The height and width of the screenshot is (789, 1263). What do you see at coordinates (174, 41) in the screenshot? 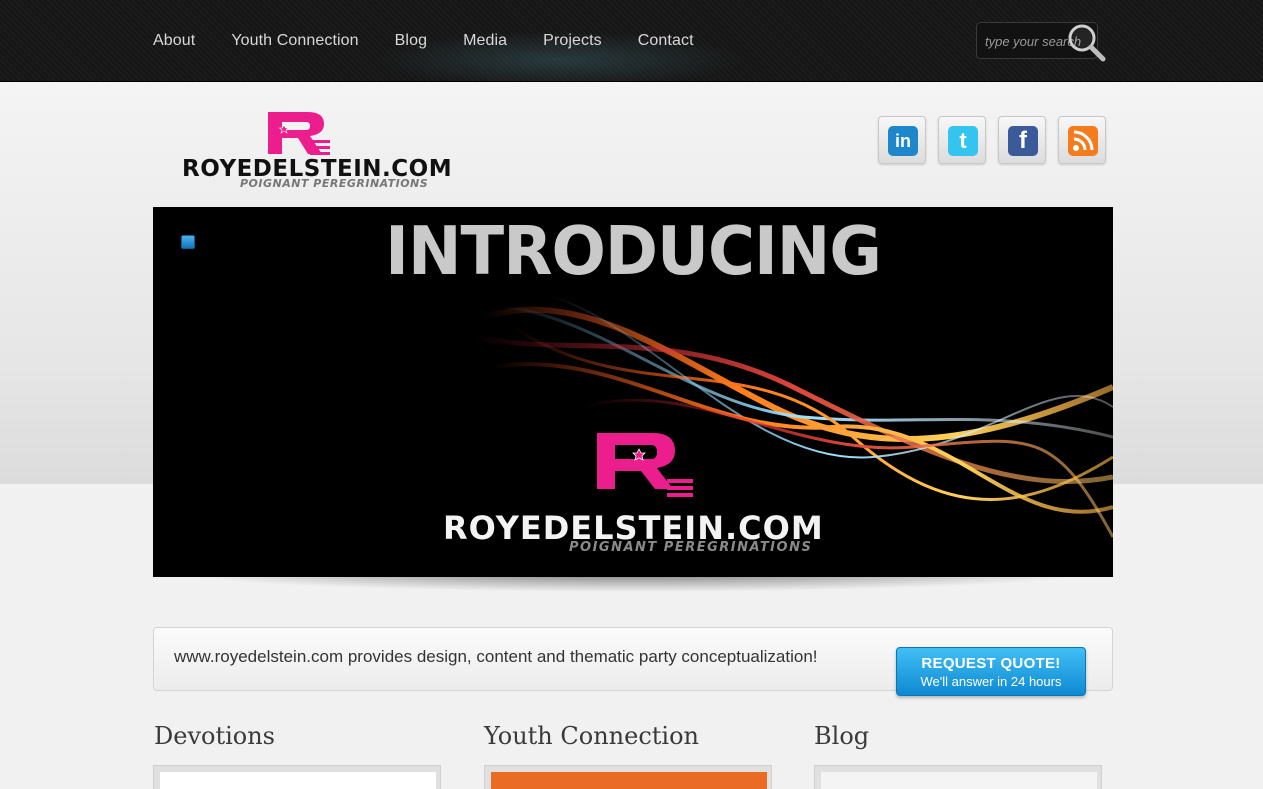
I see `nav-item-about: About` at bounding box center [174, 41].